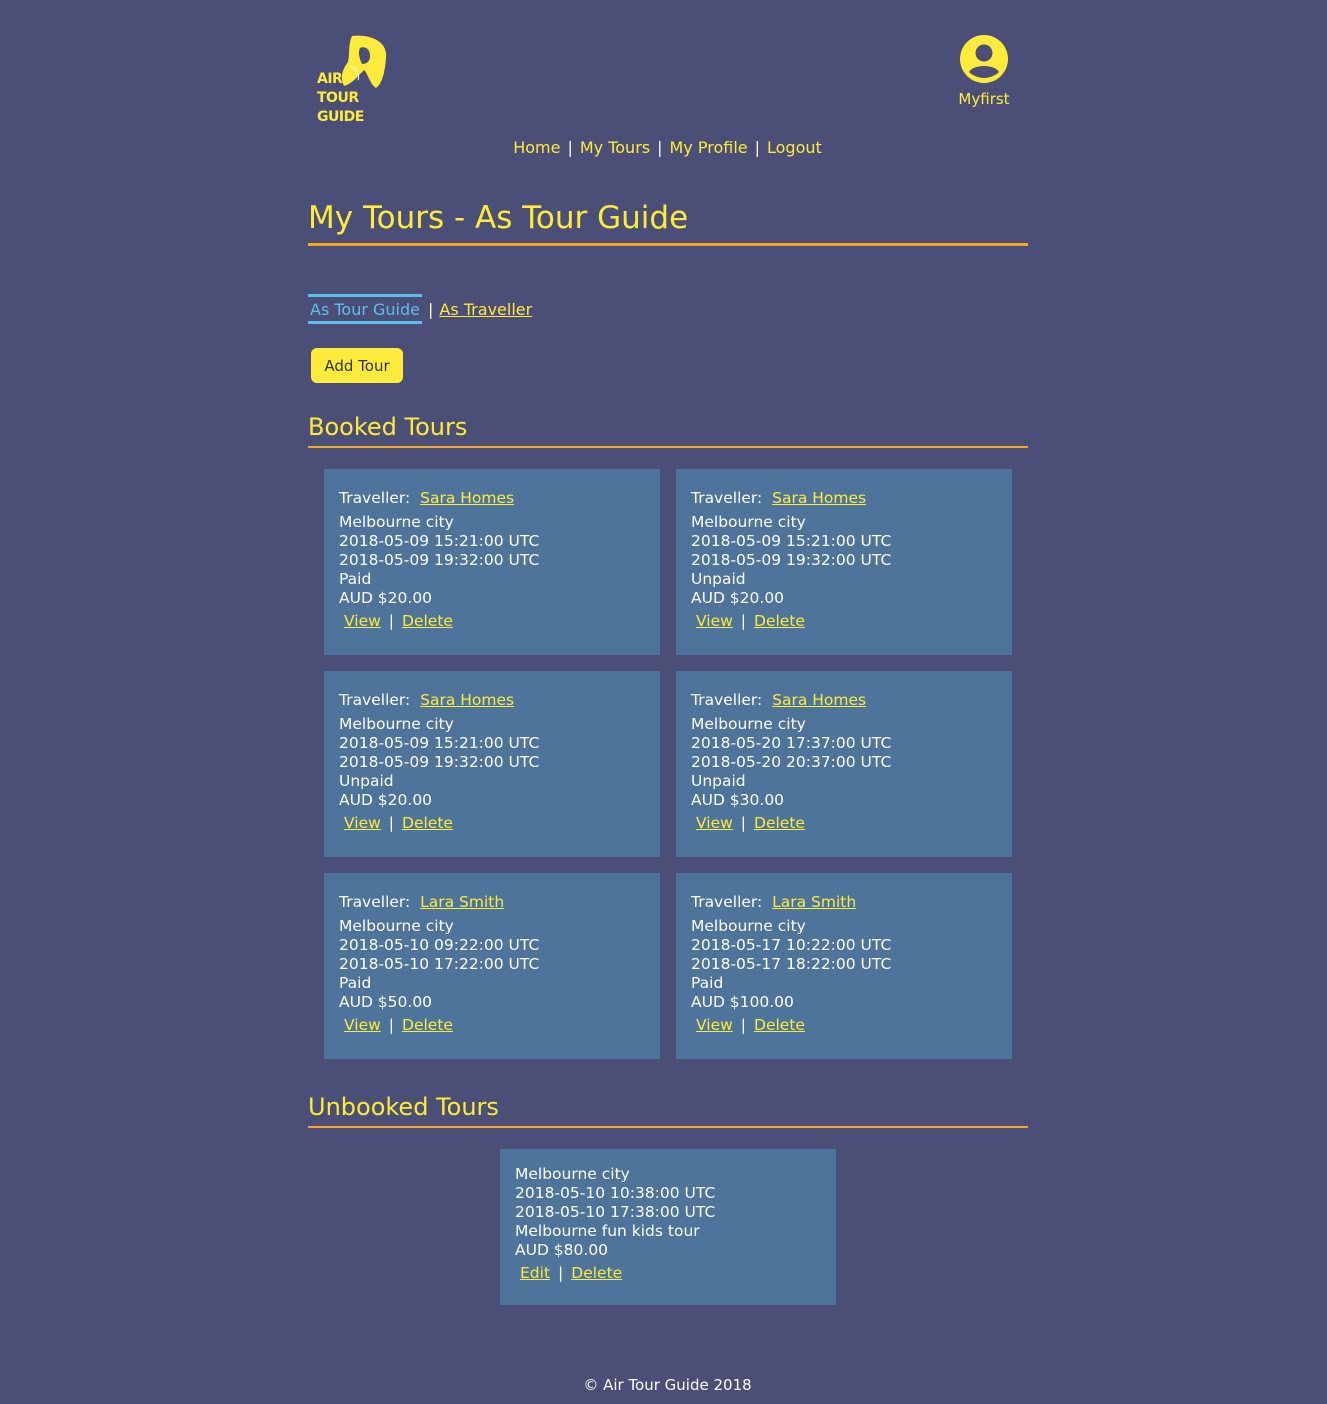 The image size is (1327, 1404). What do you see at coordinates (535, 1273) in the screenshot?
I see `edit-link: Edit` at bounding box center [535, 1273].